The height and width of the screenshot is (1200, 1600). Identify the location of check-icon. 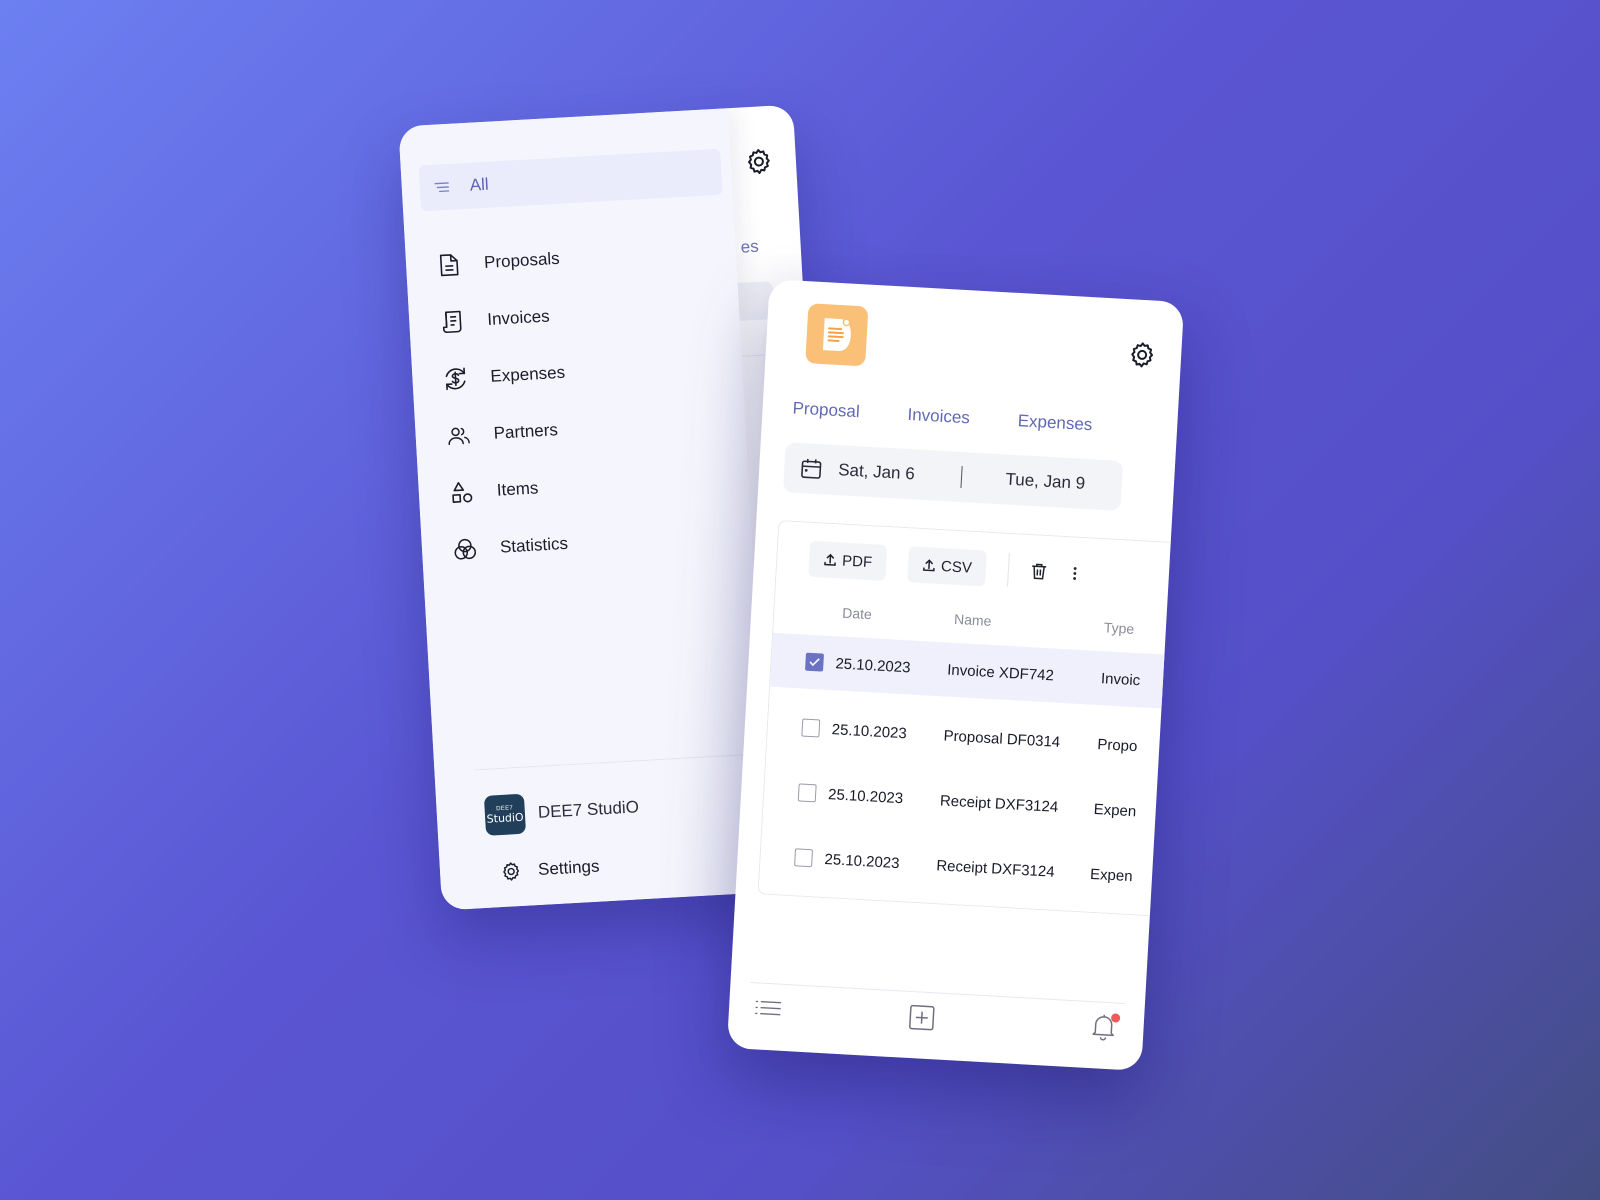
(814, 662).